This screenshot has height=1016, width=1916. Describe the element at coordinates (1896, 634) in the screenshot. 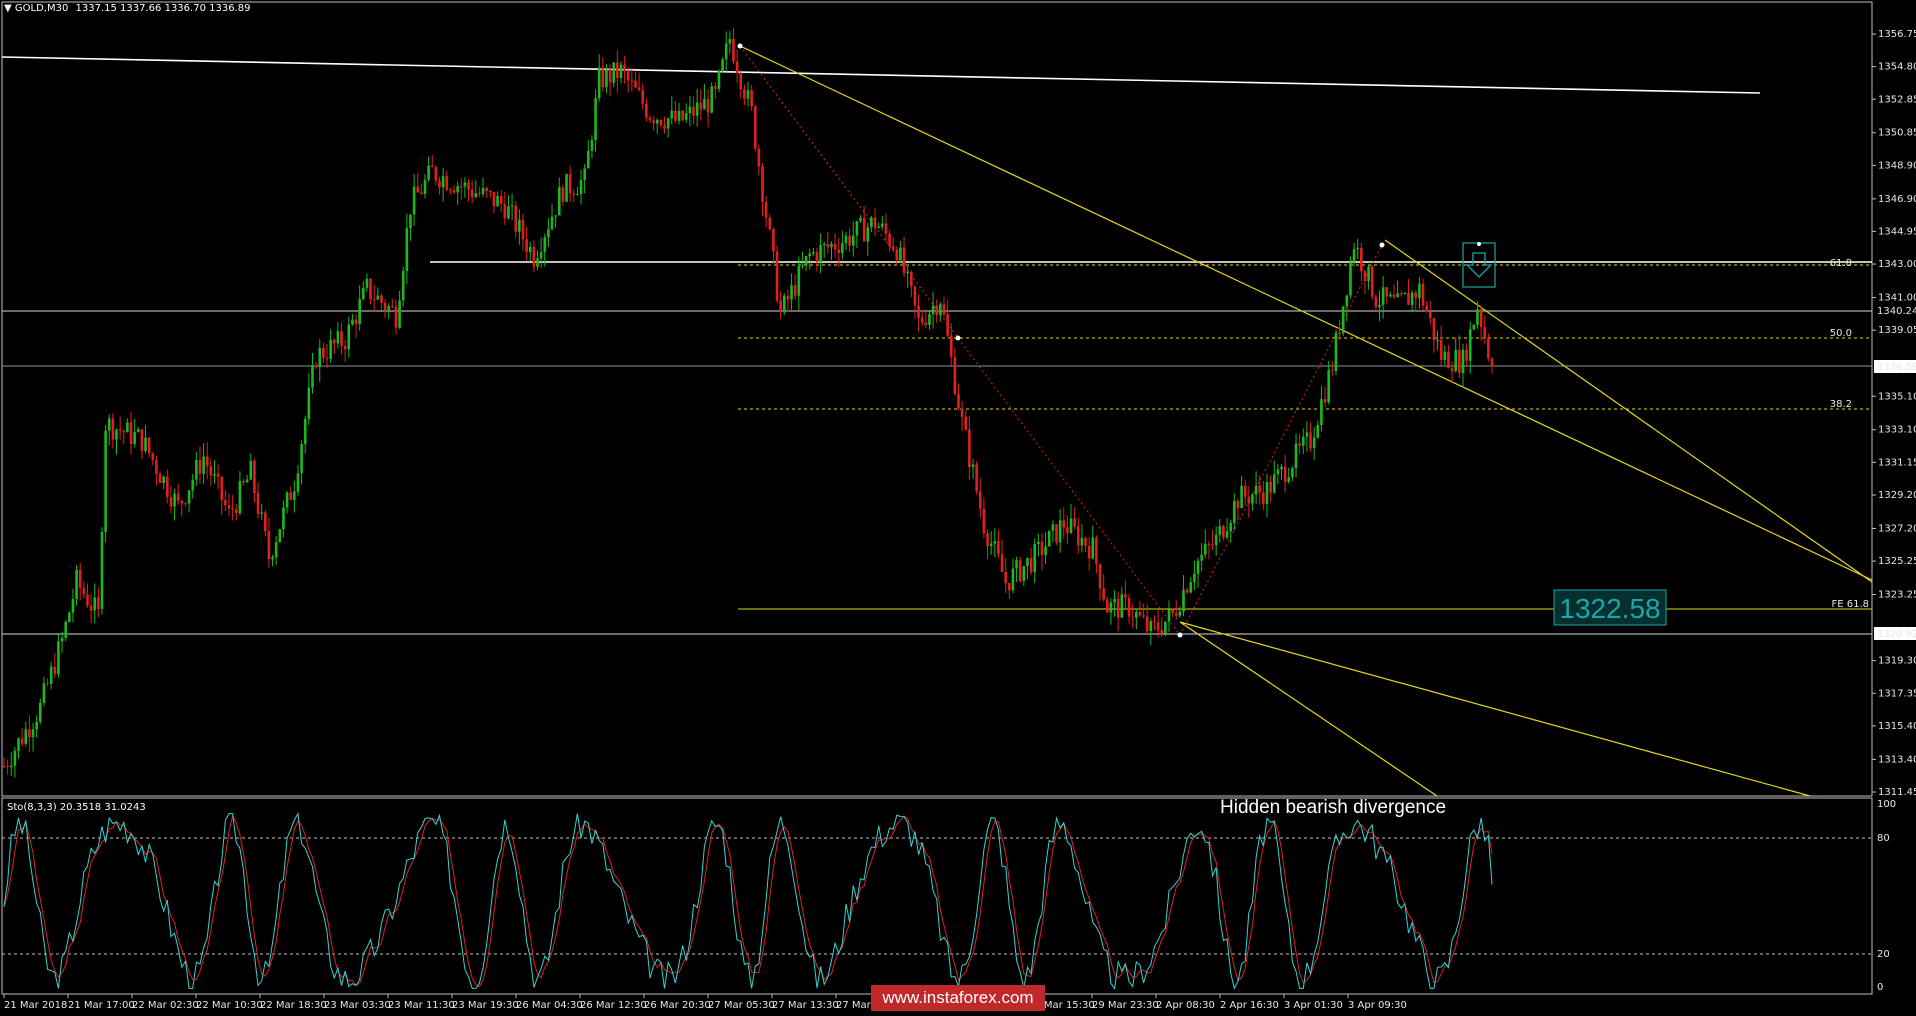

I see `marker-1320: 1320.92` at that location.